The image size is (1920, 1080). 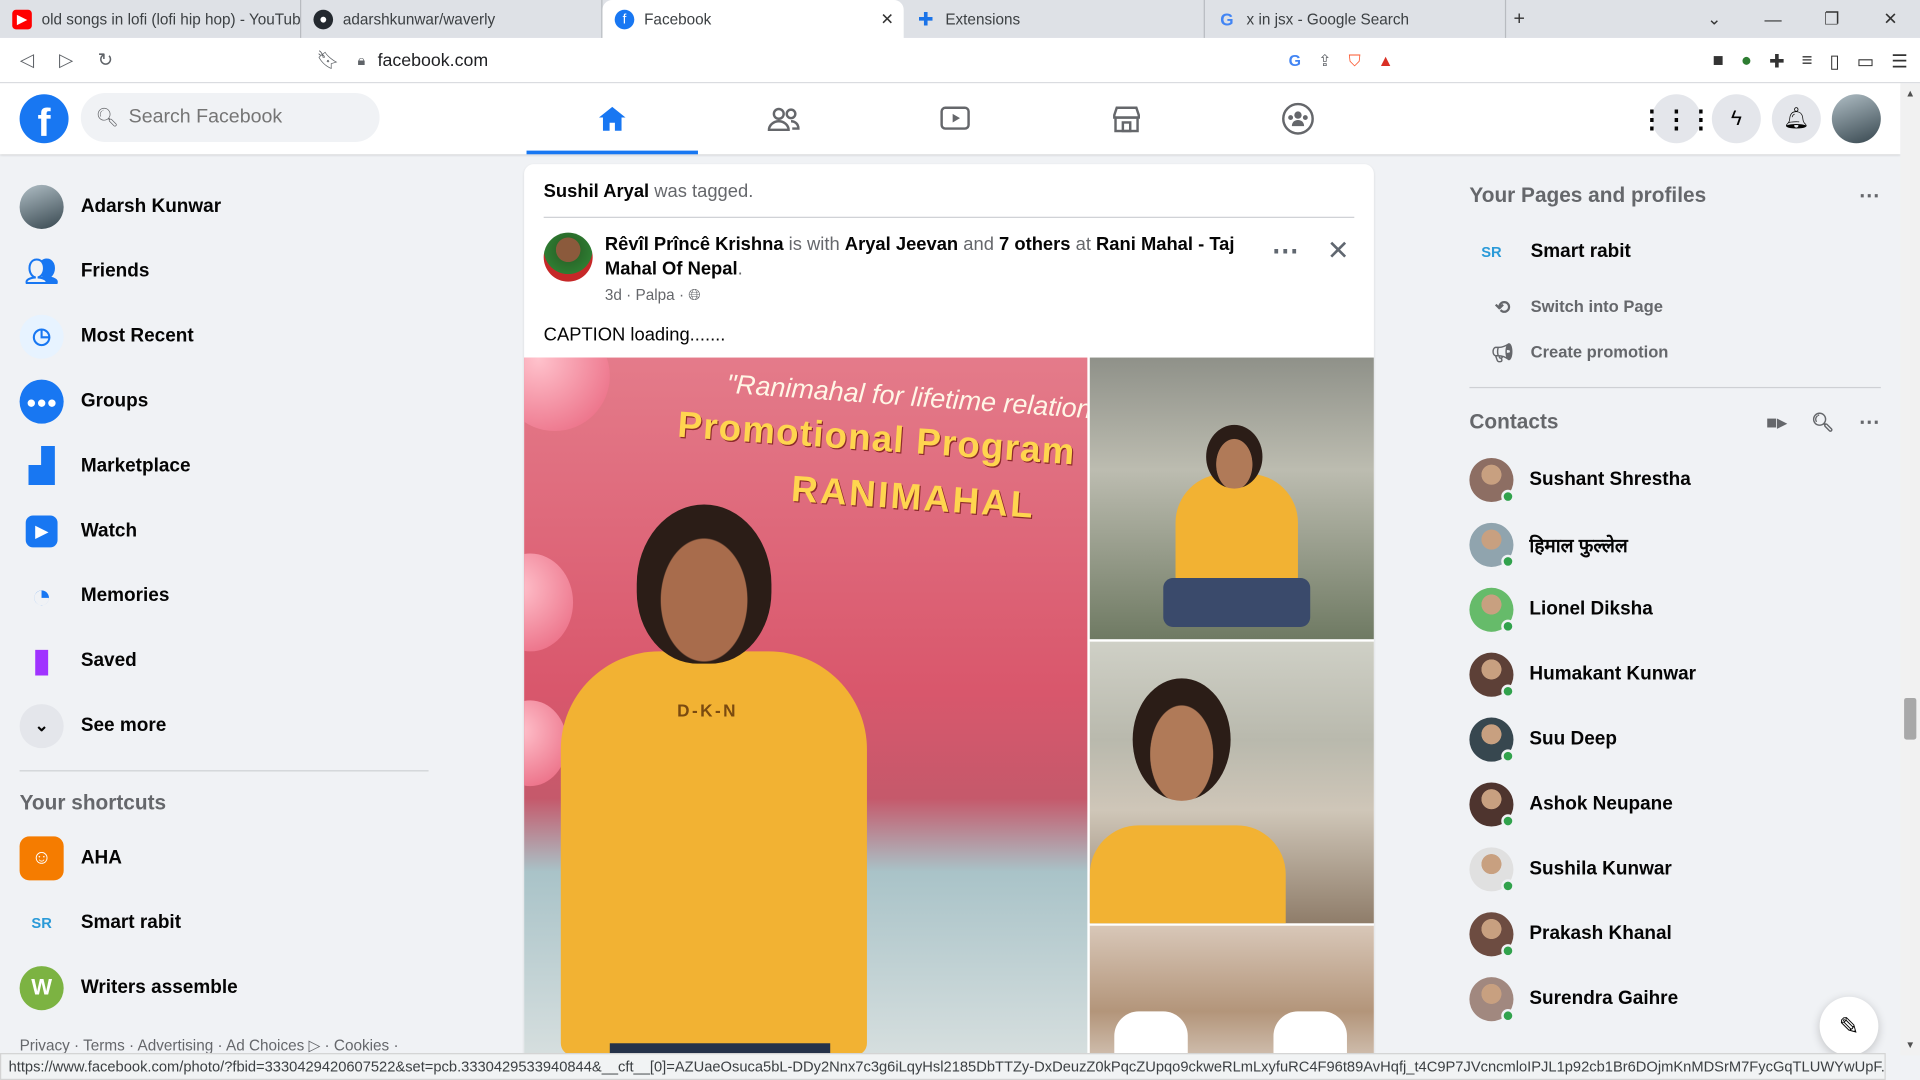 What do you see at coordinates (26, 60) in the screenshot?
I see `back-icon: ◁` at bounding box center [26, 60].